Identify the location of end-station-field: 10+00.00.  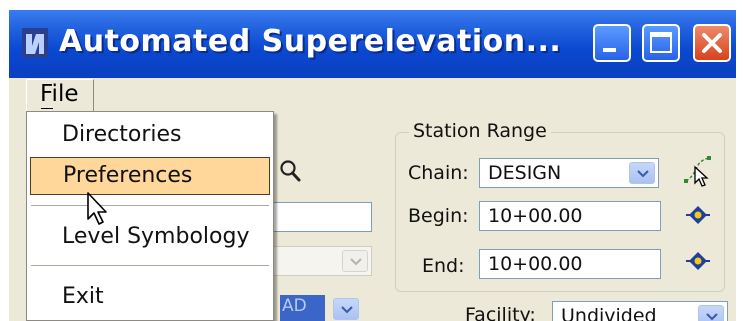
(570, 264).